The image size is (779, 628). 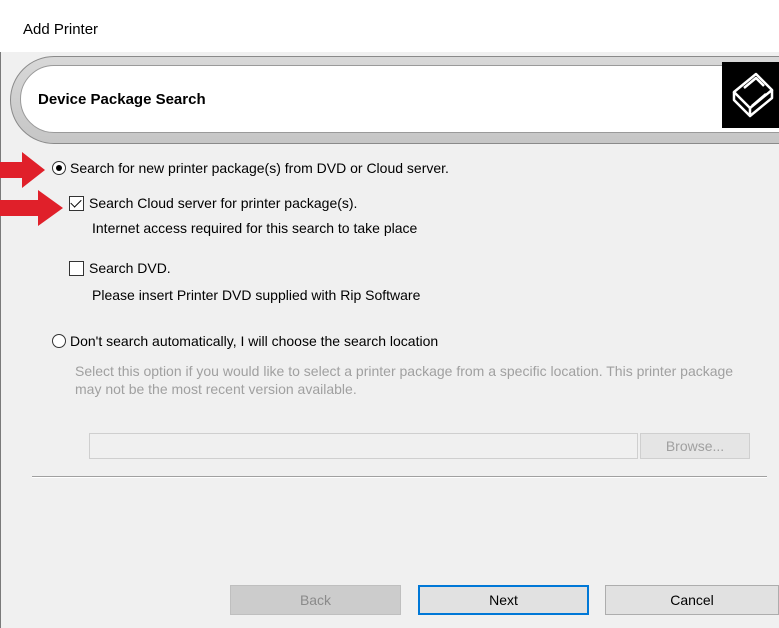 I want to click on dvd-search-label: Search DVD., so click(x=130, y=268).